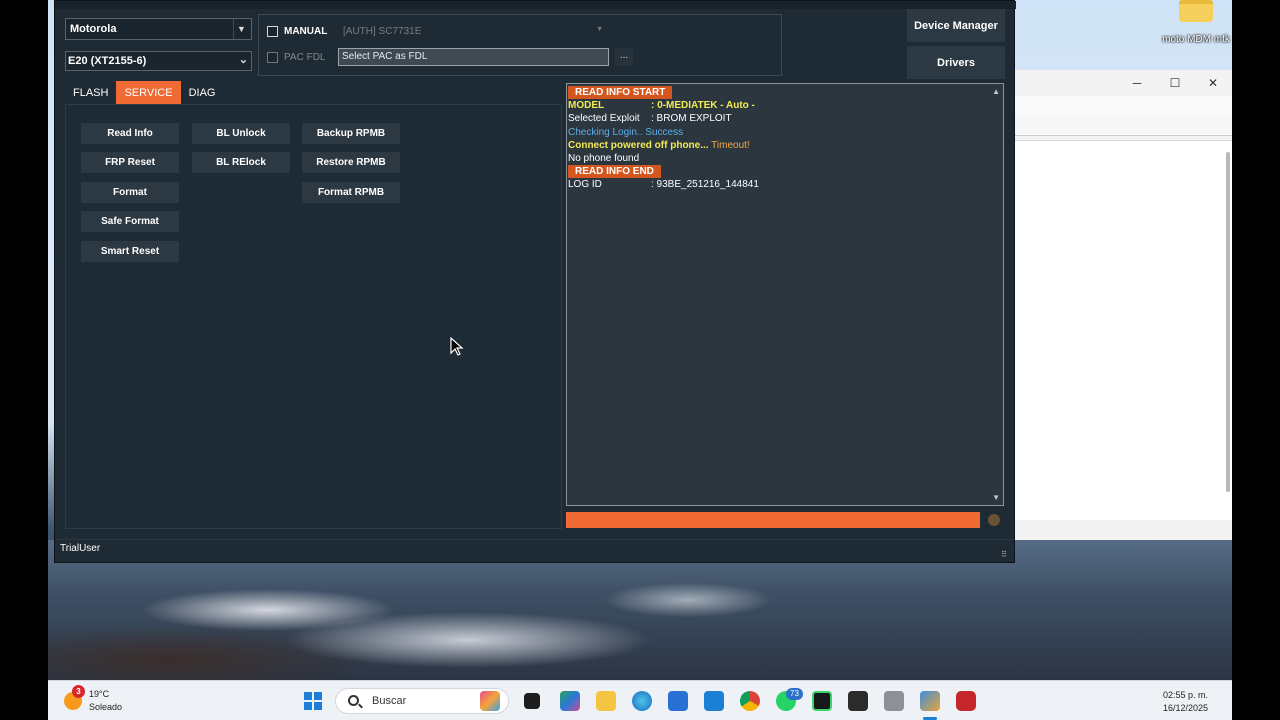  What do you see at coordinates (626, 132) in the screenshot?
I see `log-login-line: Checking Login.. Success` at bounding box center [626, 132].